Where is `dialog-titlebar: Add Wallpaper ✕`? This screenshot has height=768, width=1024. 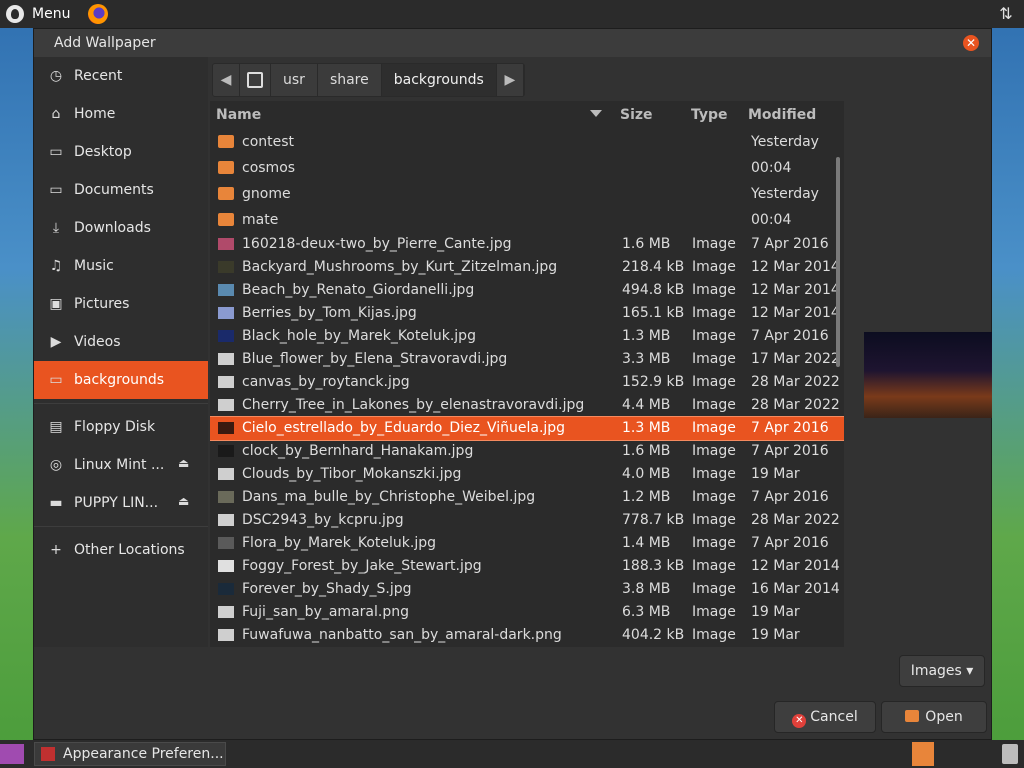 dialog-titlebar: Add Wallpaper ✕ is located at coordinates (512, 43).